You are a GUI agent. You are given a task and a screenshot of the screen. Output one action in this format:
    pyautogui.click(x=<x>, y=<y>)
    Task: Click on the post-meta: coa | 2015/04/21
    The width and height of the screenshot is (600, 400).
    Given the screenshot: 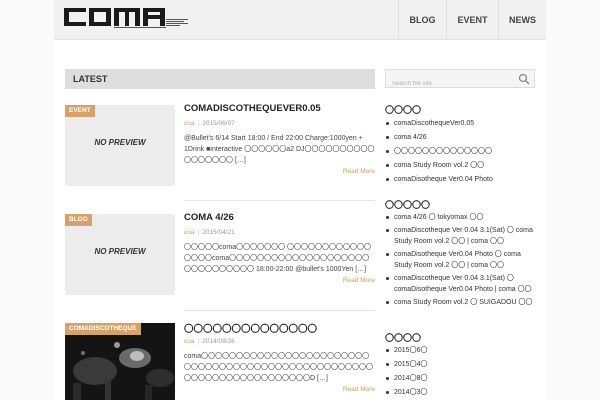 What is the action you would take?
    pyautogui.click(x=209, y=232)
    